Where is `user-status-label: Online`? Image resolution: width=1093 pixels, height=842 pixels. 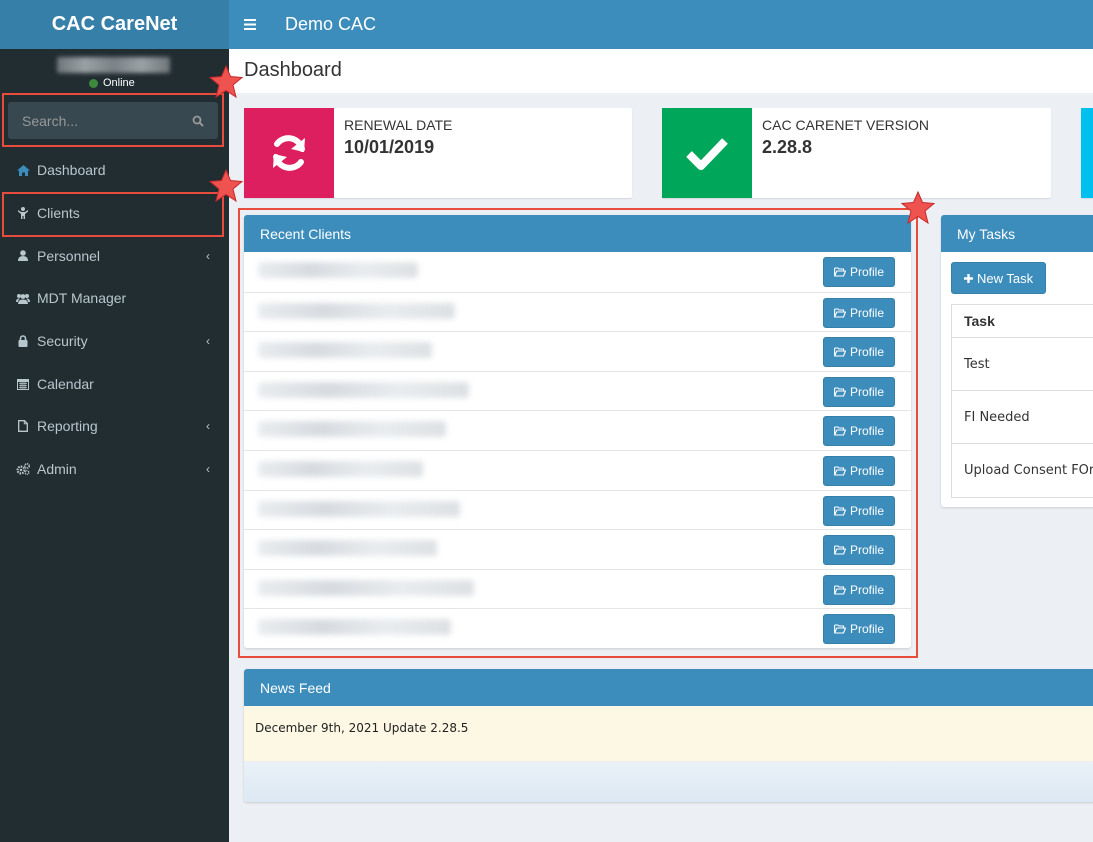 user-status-label: Online is located at coordinates (119, 83).